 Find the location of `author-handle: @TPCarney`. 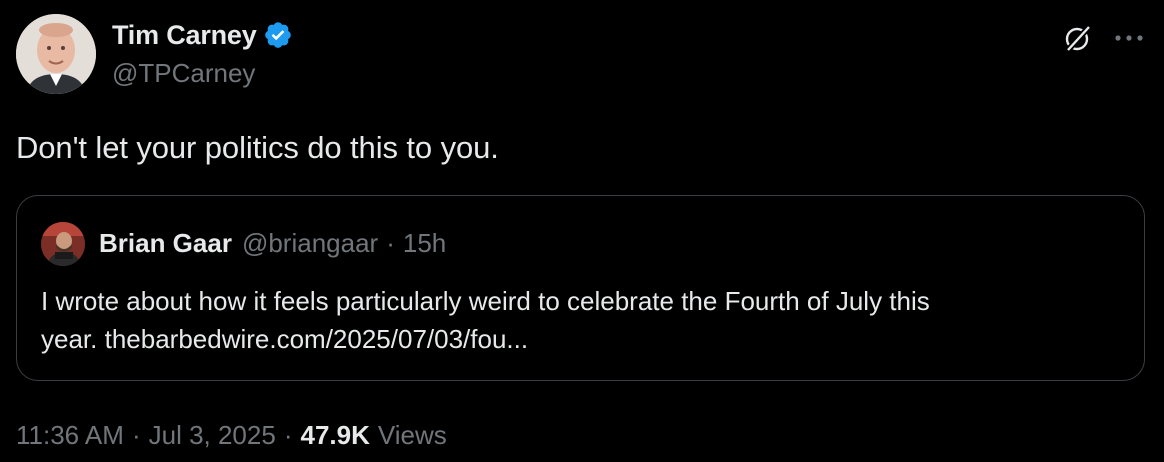

author-handle: @TPCarney is located at coordinates (202, 73).